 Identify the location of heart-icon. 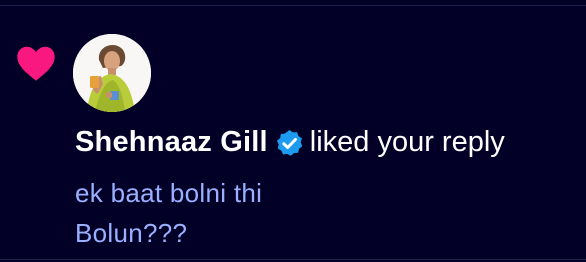
(36, 63).